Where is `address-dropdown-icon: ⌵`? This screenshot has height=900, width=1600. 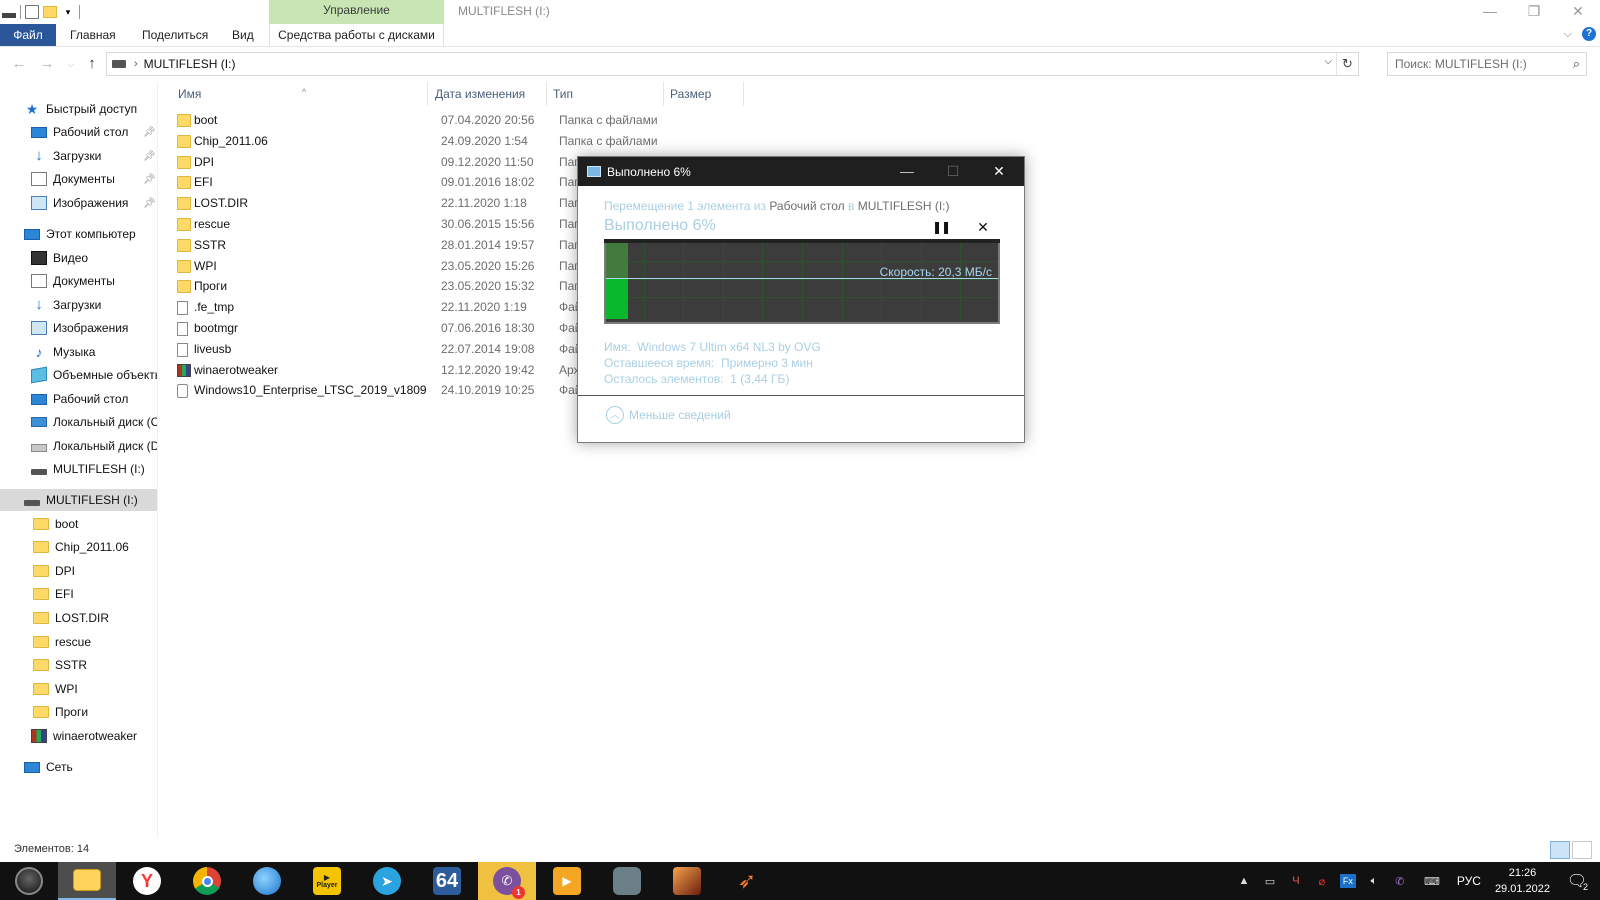
address-dropdown-icon: ⌵ is located at coordinates (1328, 61).